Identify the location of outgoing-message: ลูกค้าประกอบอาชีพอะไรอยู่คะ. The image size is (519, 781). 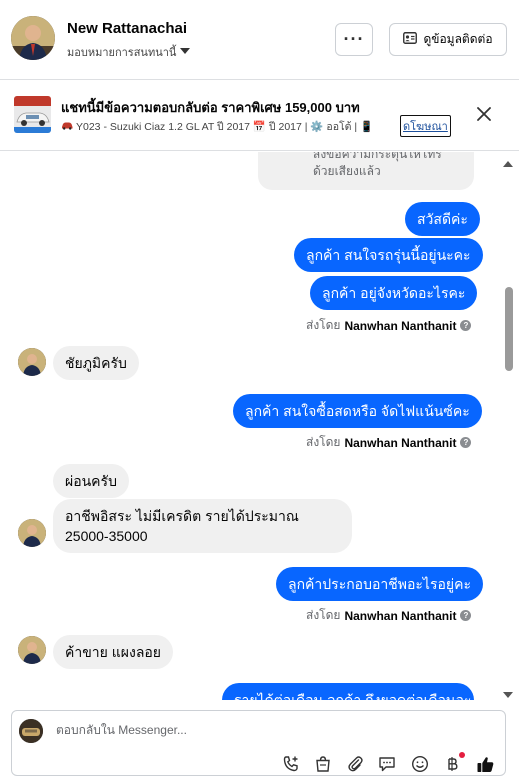
(379, 584).